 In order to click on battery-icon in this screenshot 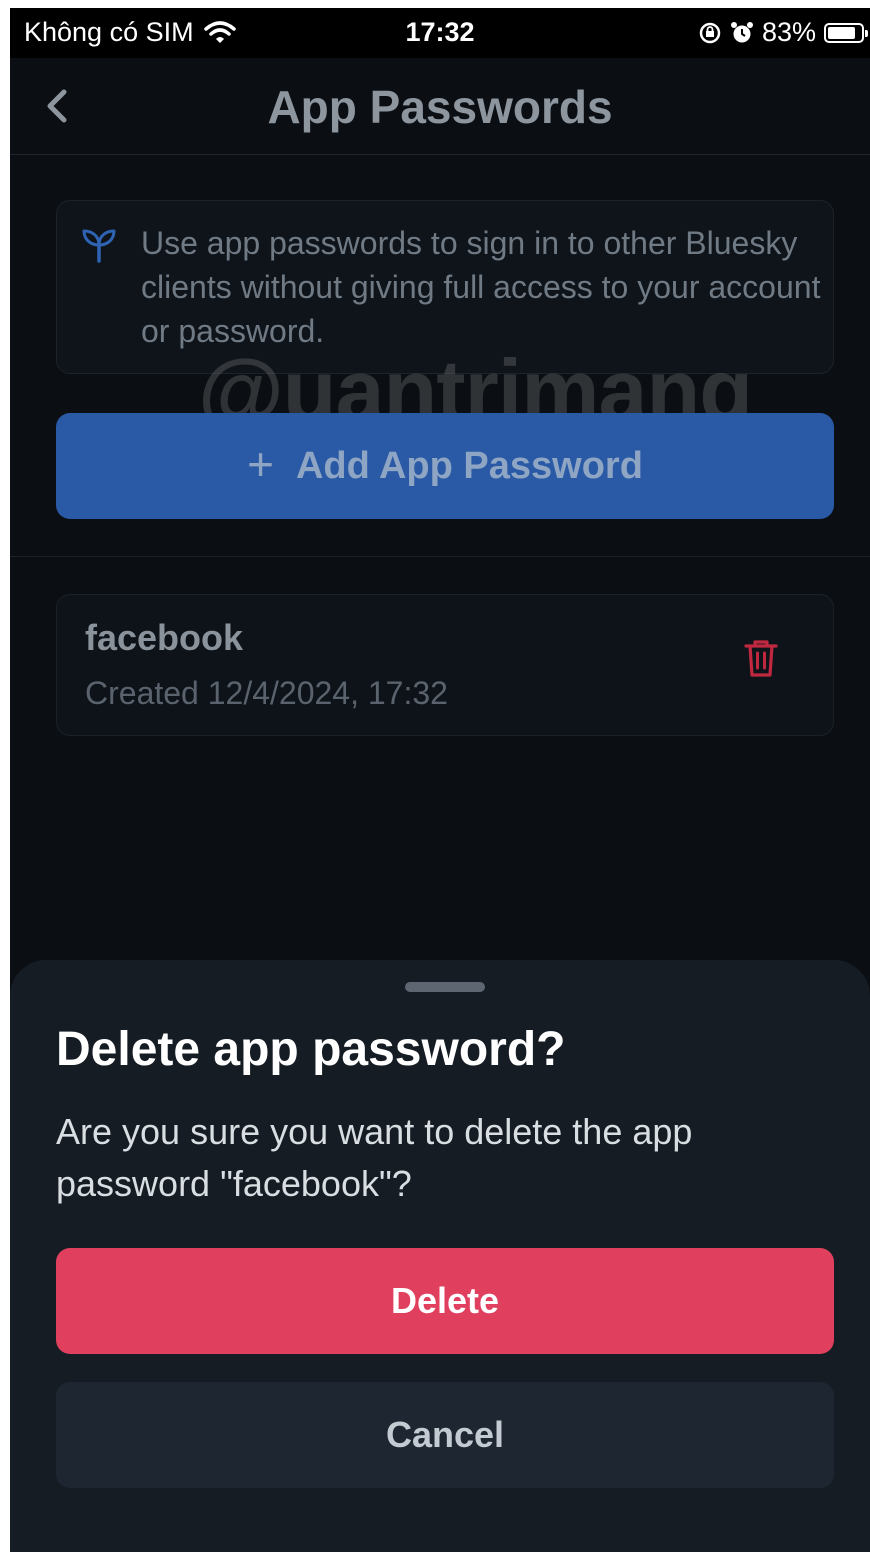, I will do `click(846, 32)`.